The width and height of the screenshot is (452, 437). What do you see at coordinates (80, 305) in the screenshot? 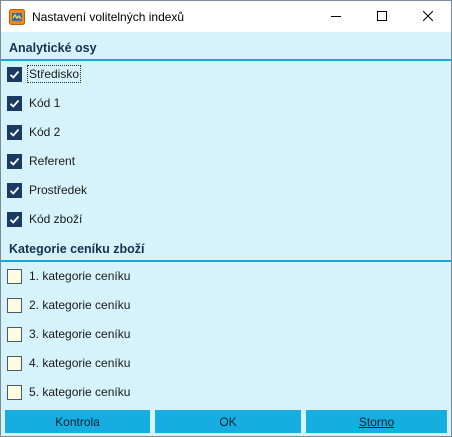
I see `checkbox-label: 2. kategorie ceníku` at bounding box center [80, 305].